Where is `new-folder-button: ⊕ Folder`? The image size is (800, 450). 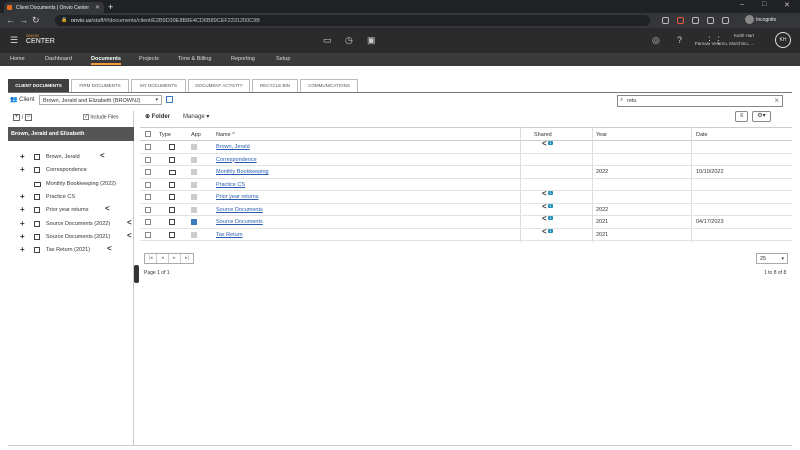
new-folder-button: ⊕ Folder is located at coordinates (157, 116).